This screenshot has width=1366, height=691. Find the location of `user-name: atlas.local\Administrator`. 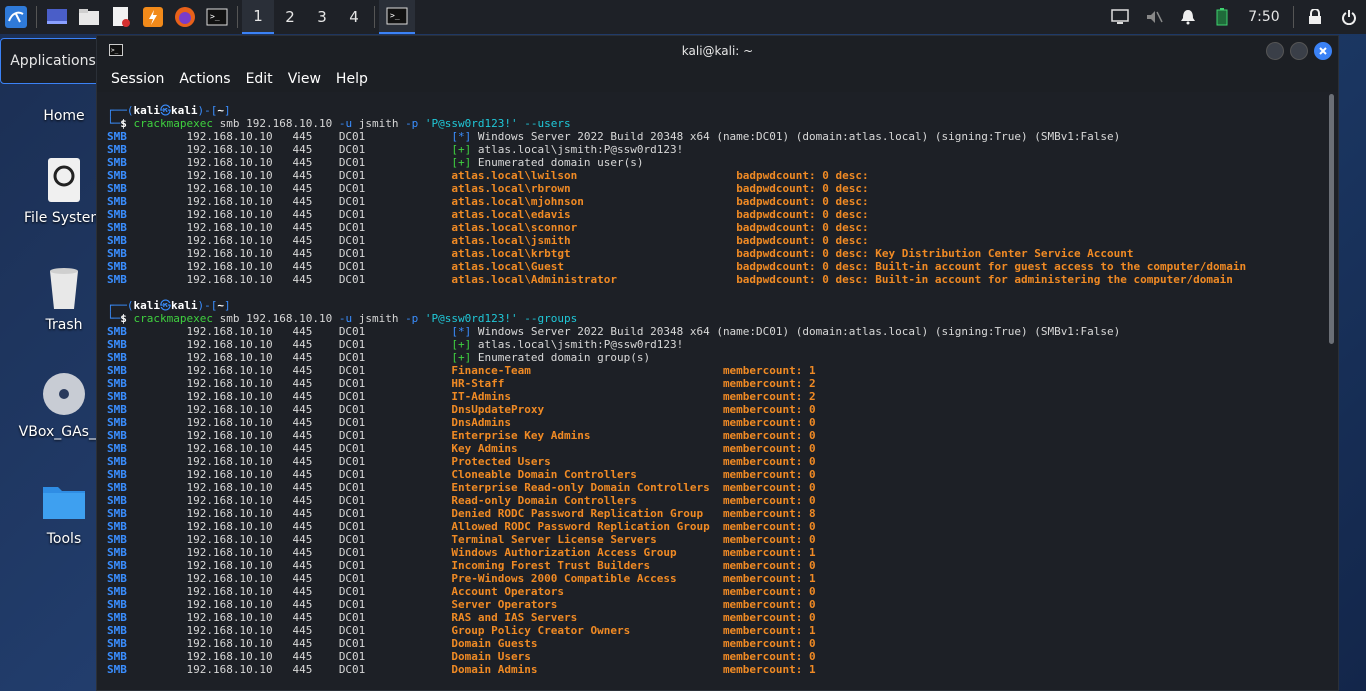

user-name: atlas.local\Administrator is located at coordinates (594, 279).